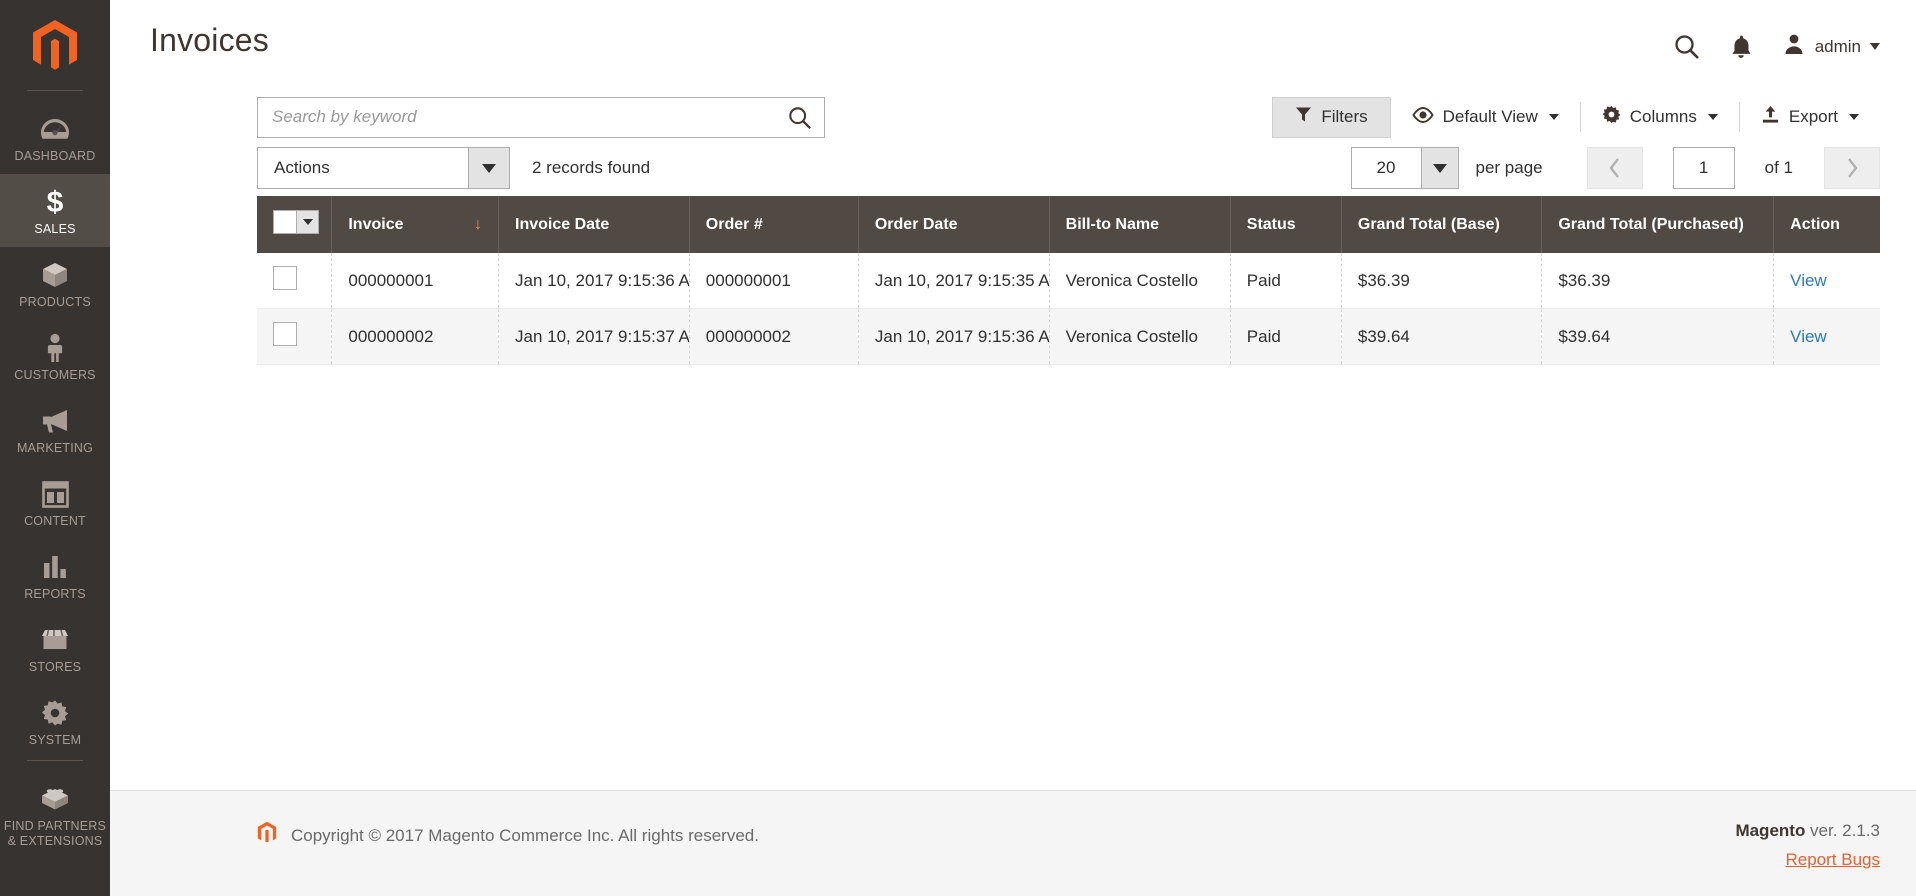  What do you see at coordinates (55, 594) in the screenshot?
I see `sidebar-item-label: REPORTS` at bounding box center [55, 594].